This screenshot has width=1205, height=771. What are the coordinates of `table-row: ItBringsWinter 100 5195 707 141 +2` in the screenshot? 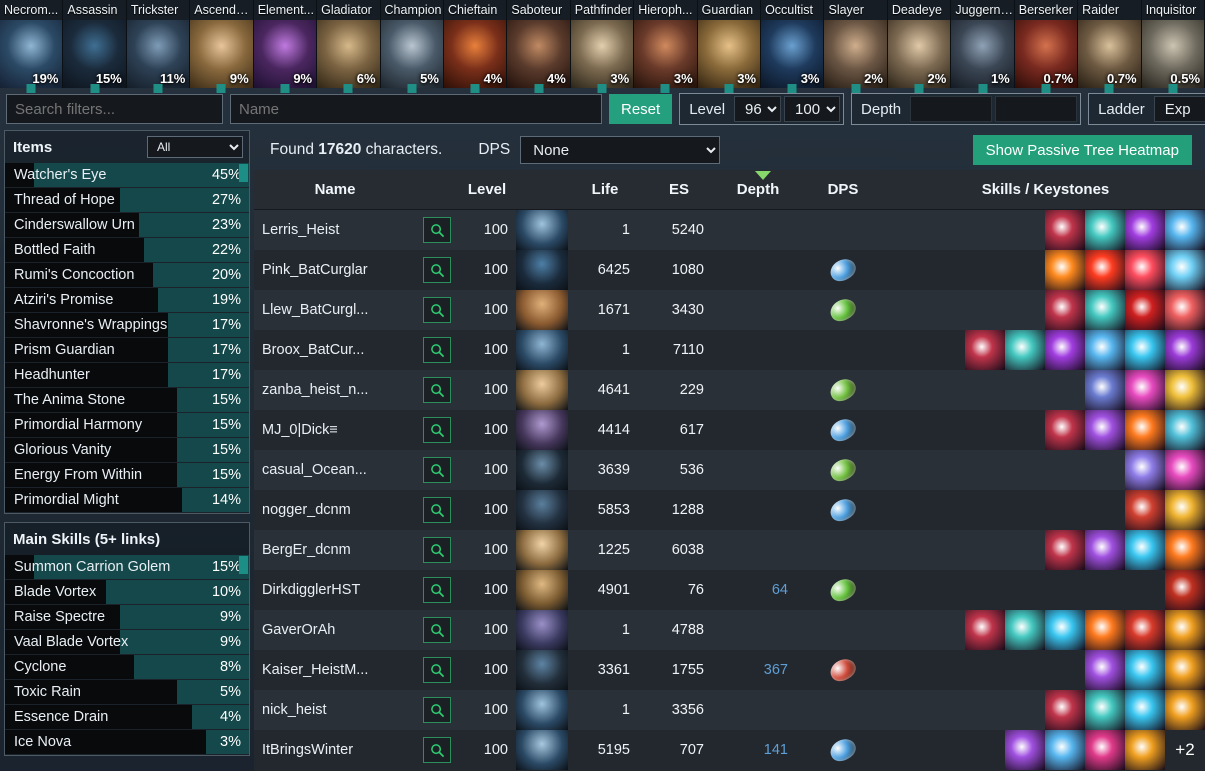 It's located at (729, 750).